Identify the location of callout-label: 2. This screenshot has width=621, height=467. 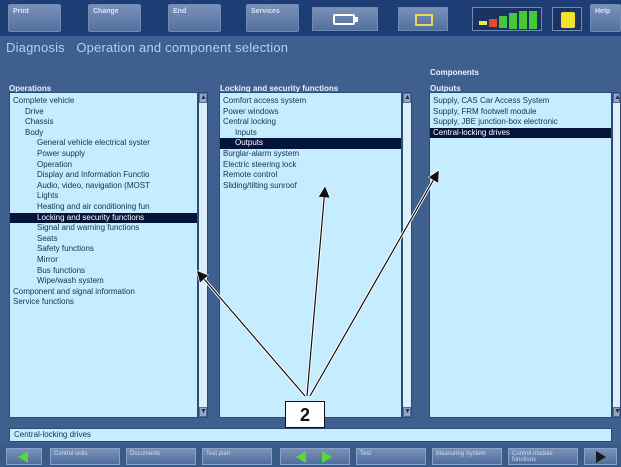
(305, 414).